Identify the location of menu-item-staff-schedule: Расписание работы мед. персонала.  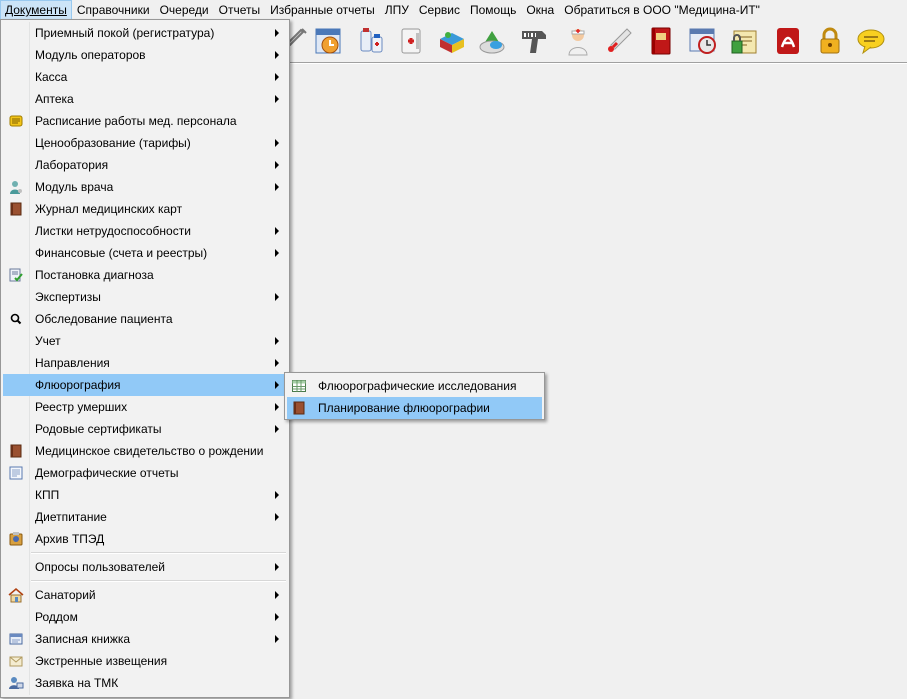
(145, 121).